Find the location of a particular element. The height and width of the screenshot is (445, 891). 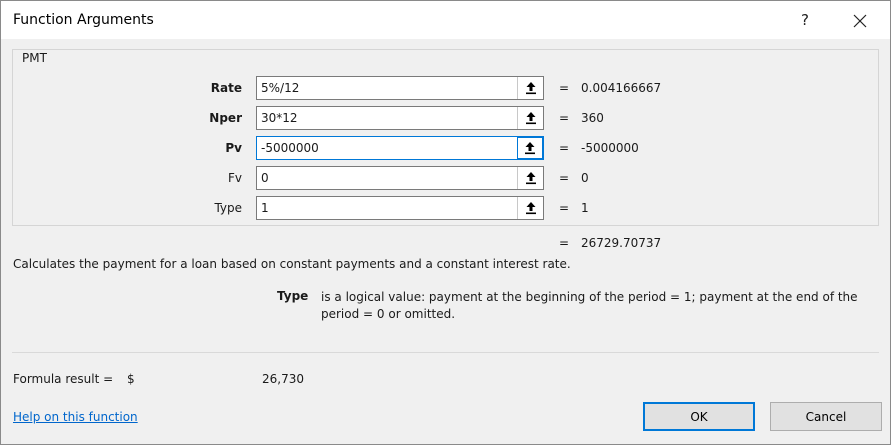

formula-result-currency: $ is located at coordinates (131, 379).